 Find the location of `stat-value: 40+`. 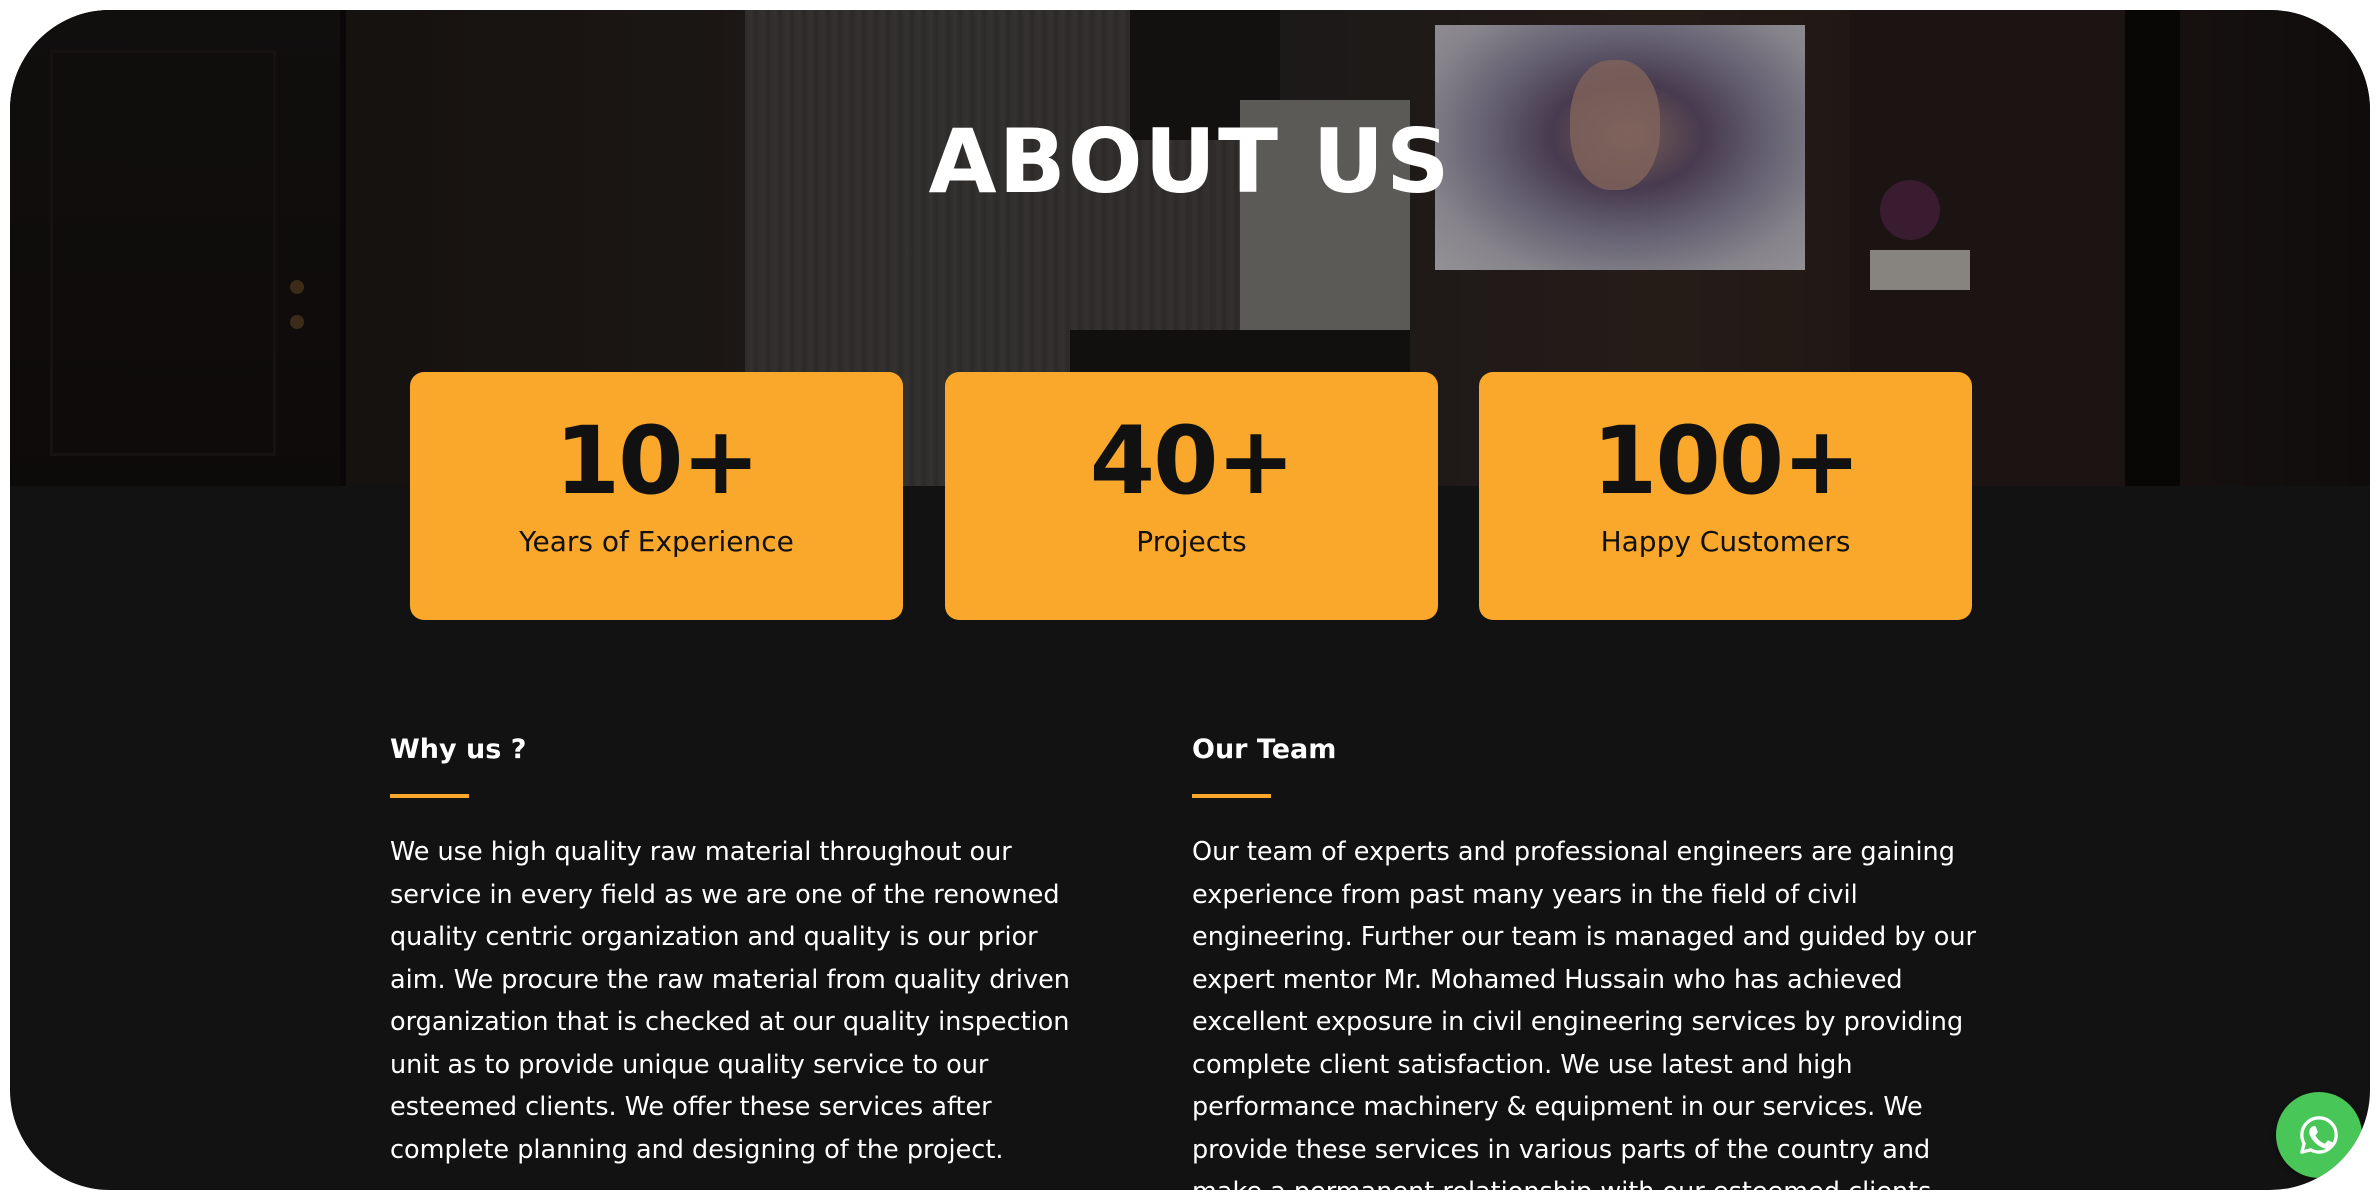

stat-value: 40+ is located at coordinates (1192, 461).